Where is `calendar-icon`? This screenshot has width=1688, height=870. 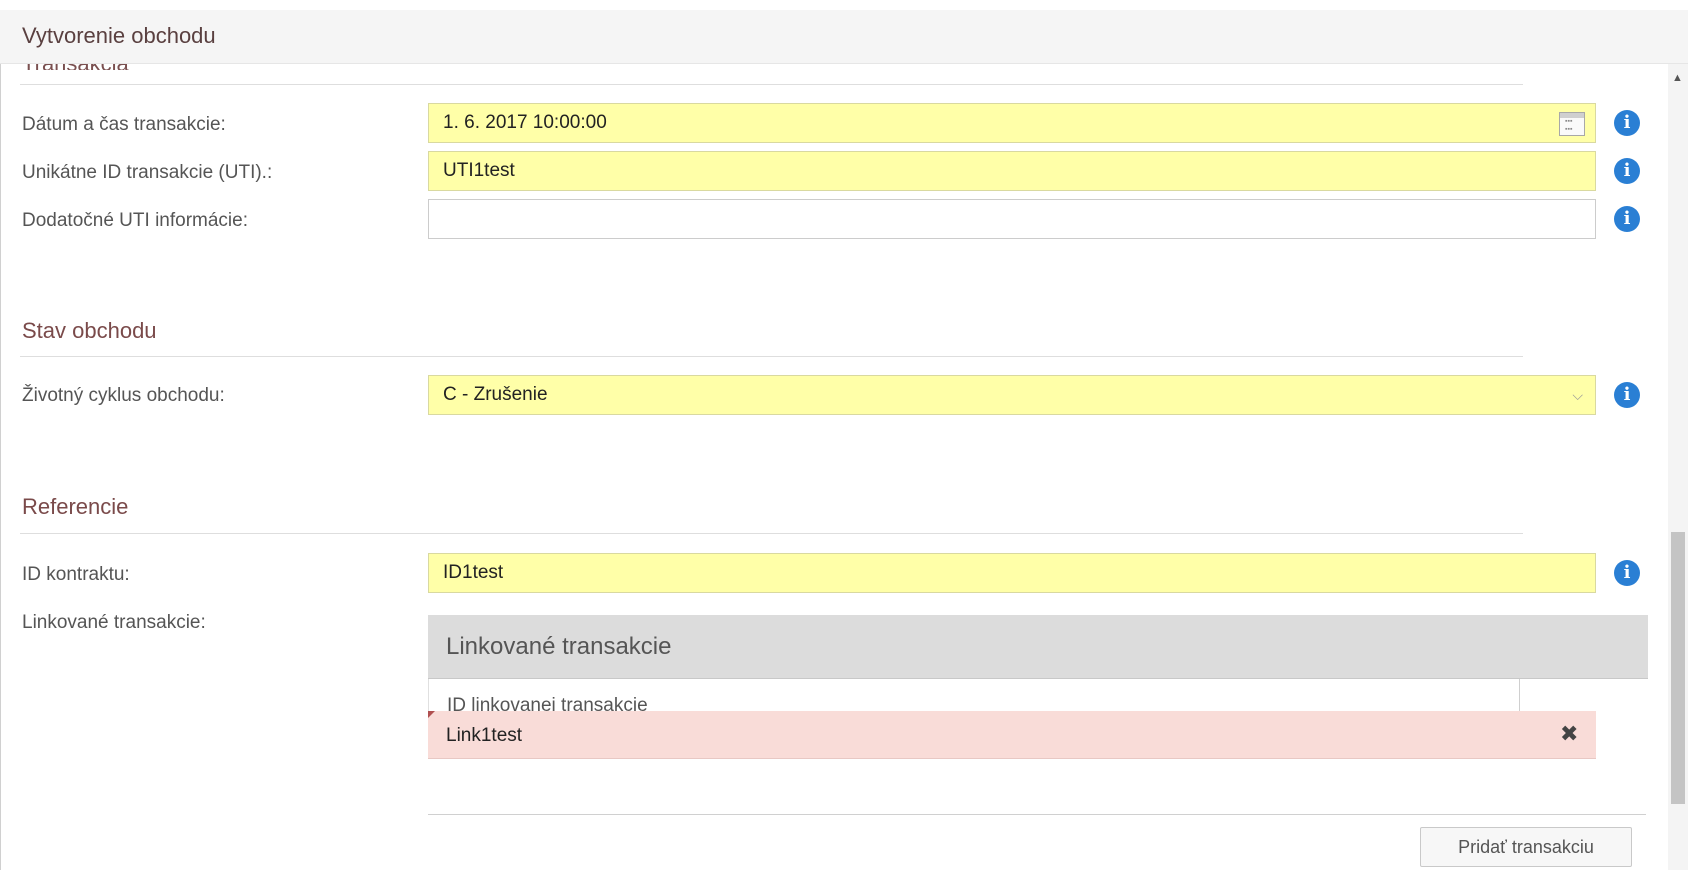 calendar-icon is located at coordinates (1572, 124).